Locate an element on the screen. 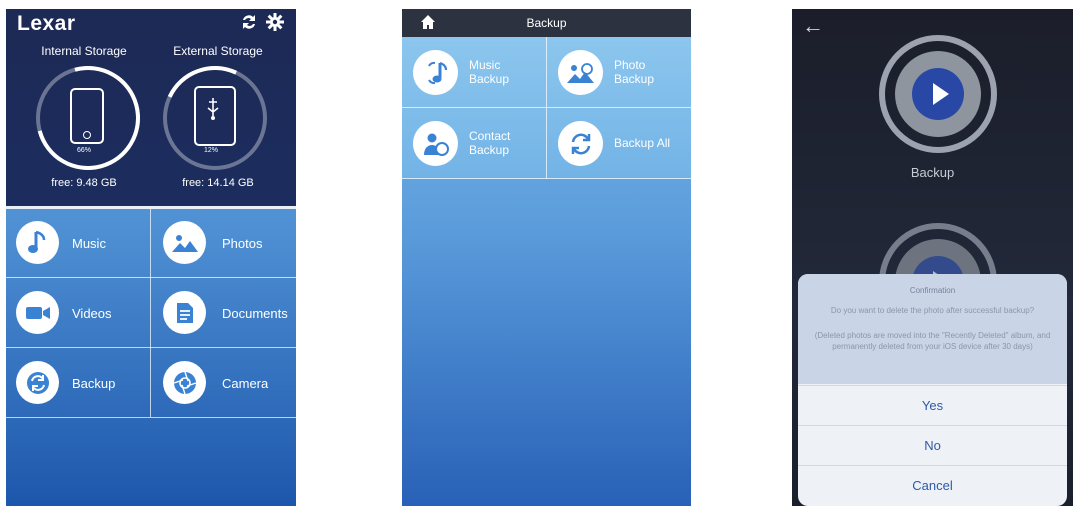 This screenshot has width=1073, height=506. music-backup-label: Music Backup is located at coordinates (489, 72).